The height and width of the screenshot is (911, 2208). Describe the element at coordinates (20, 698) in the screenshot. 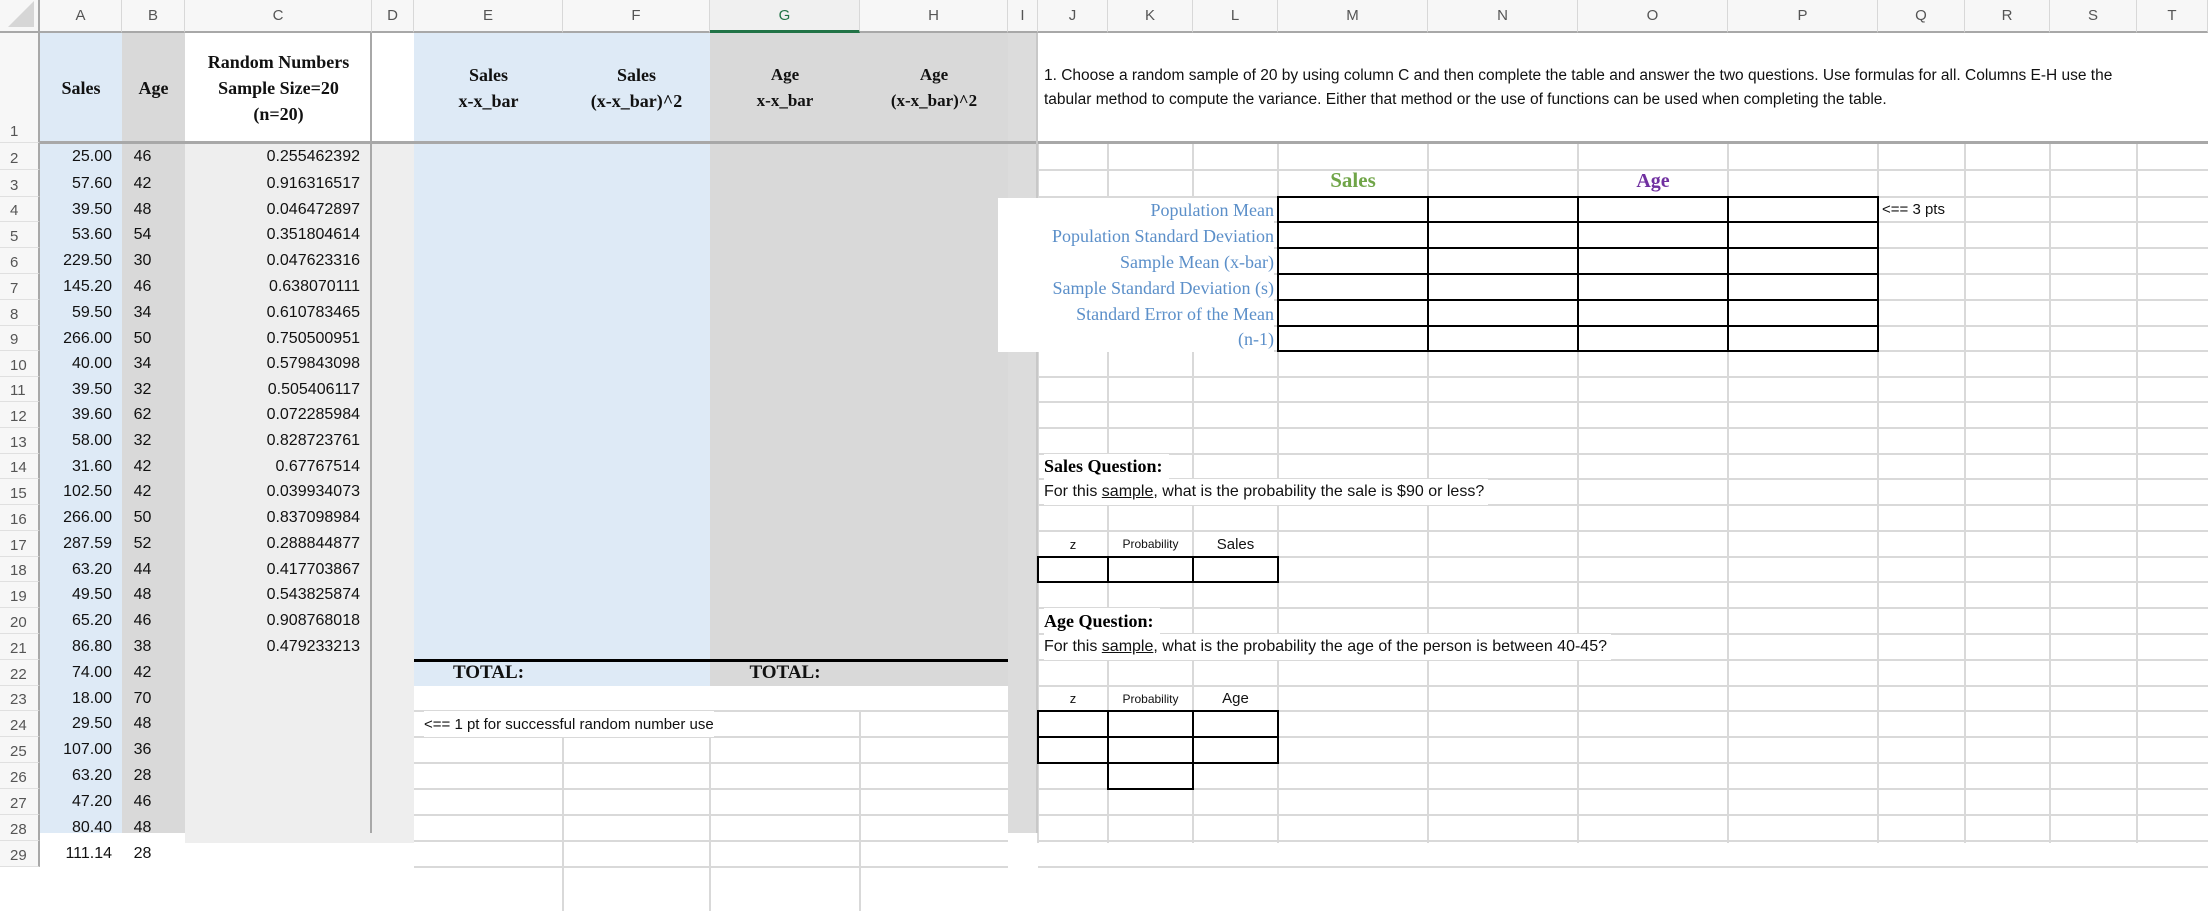

I see `row-header-23: 23` at that location.